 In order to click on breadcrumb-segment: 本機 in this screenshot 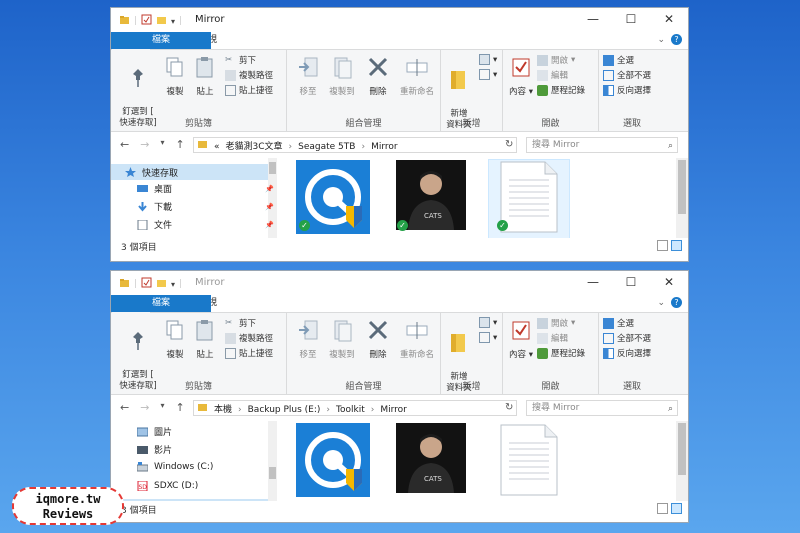, I will do `click(223, 410)`.